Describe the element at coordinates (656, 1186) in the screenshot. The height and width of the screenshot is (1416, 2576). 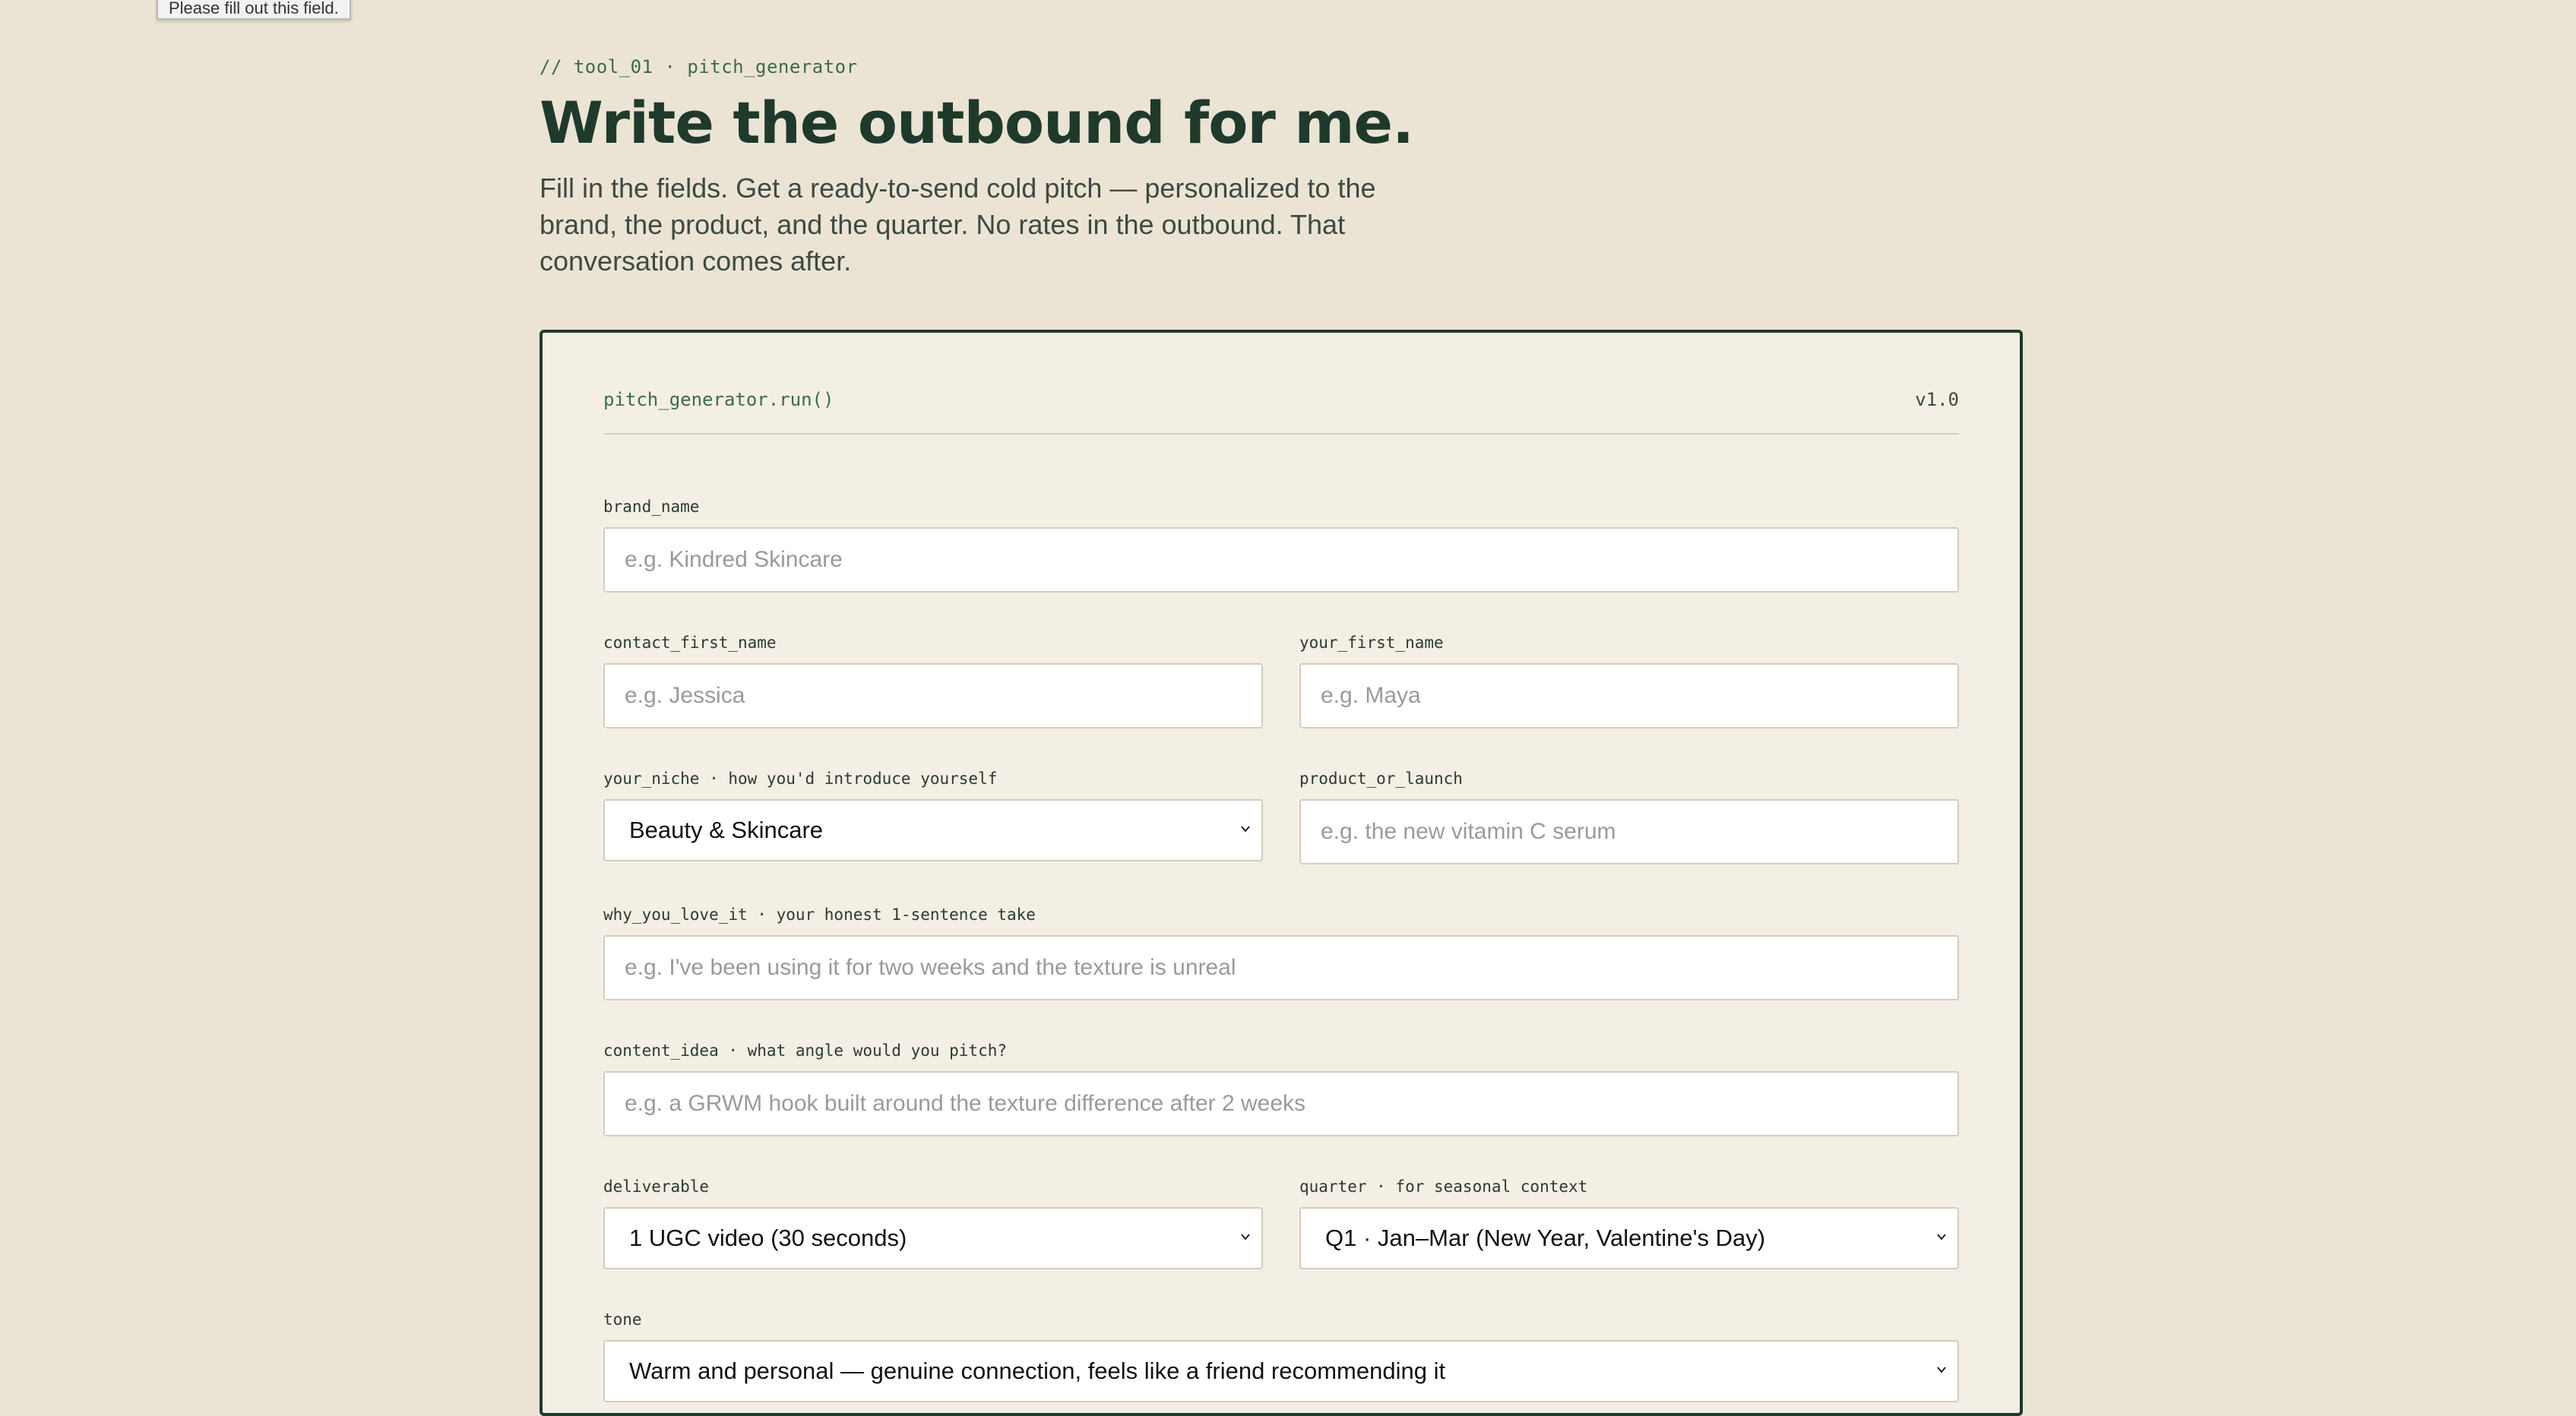
I see `deliverable-label: deliverable` at that location.